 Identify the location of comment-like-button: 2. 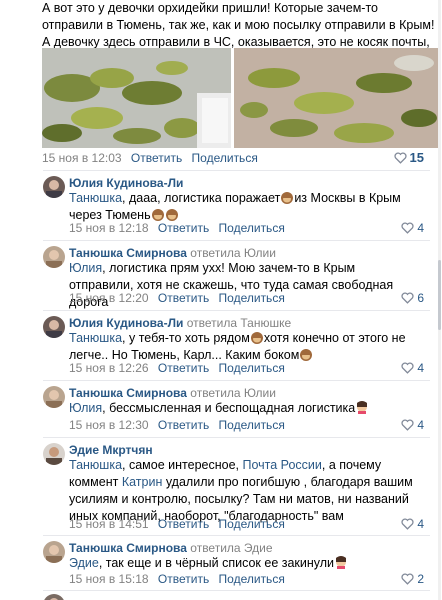
(412, 579).